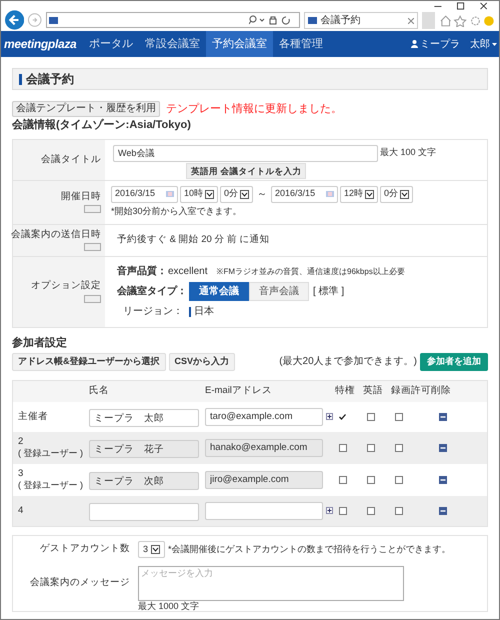 The height and width of the screenshot is (620, 500). I want to click on select-field: 10時, so click(199, 194).